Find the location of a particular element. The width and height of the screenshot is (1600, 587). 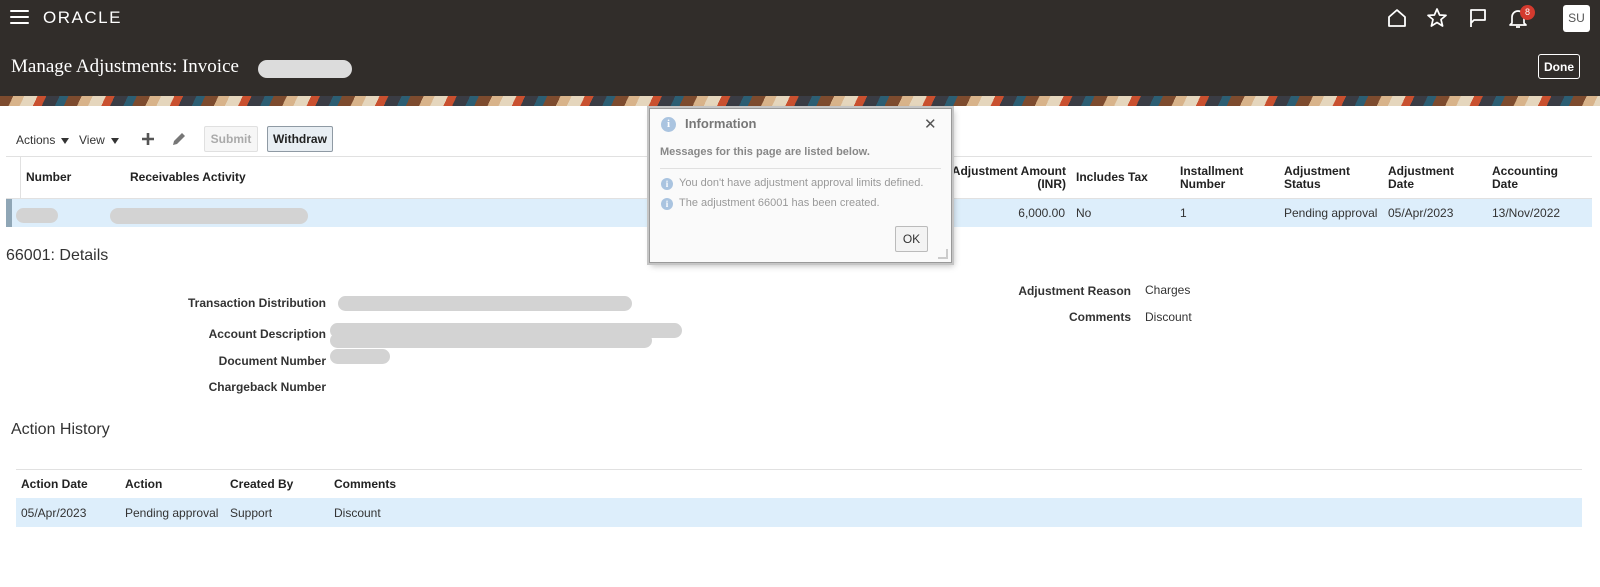

dialog-divider is located at coordinates (800, 168).